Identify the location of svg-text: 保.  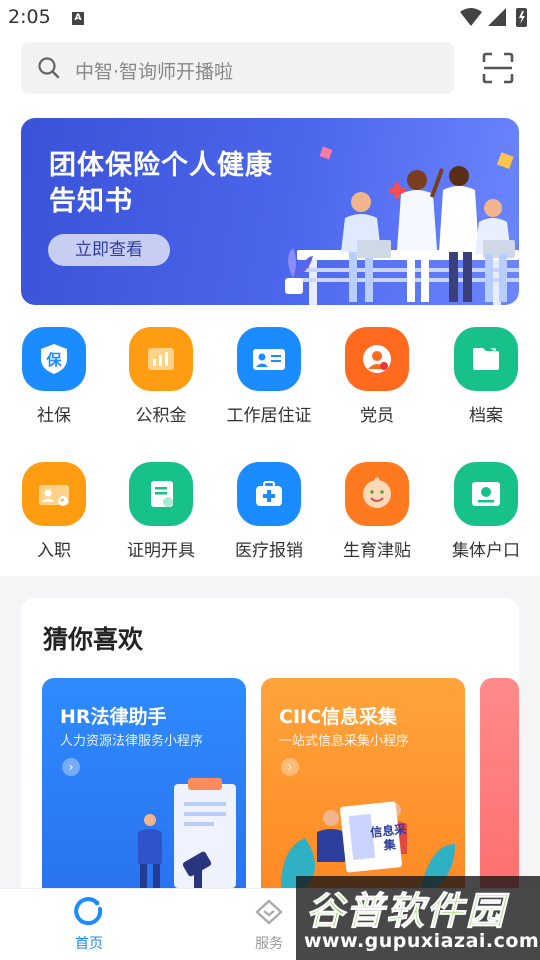
(53, 360).